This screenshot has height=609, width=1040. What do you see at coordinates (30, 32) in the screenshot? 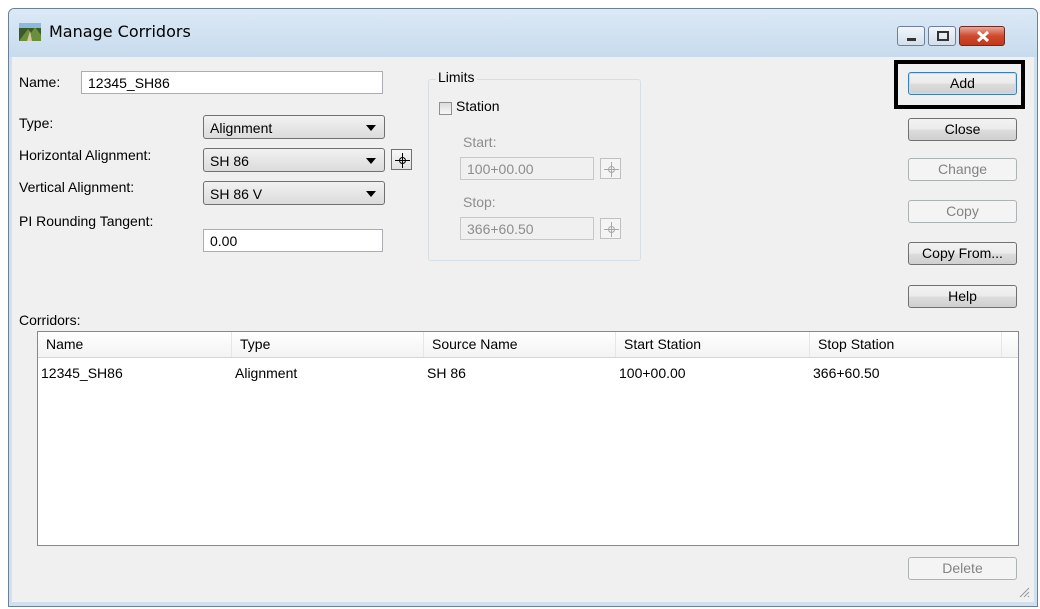
I see `corridor-app-icon` at bounding box center [30, 32].